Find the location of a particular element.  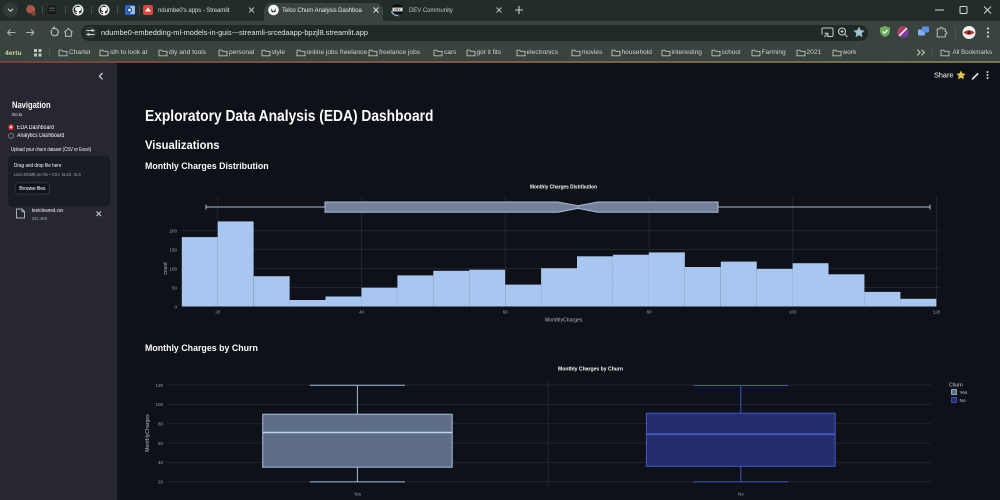

svg-text: 60 is located at coordinates (161, 443).